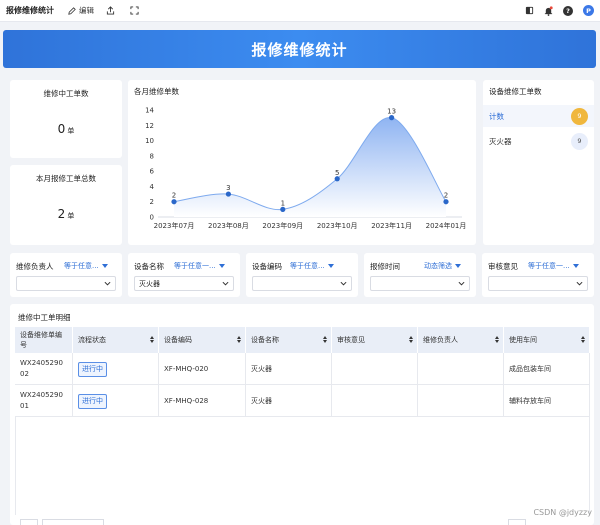 Image resolution: width=600 pixels, height=525 pixels. Describe the element at coordinates (538, 162) in the screenshot. I see `device-card: 设备维修工单数 计数 9 灭火器 9` at that location.